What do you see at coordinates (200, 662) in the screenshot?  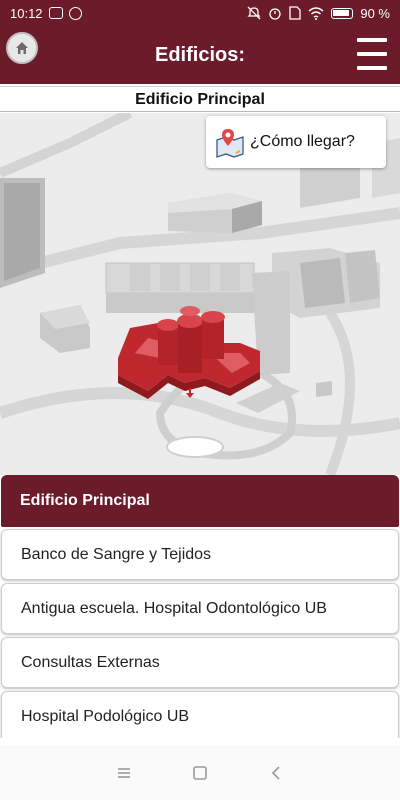 I see `list-item: Consultas Externas` at bounding box center [200, 662].